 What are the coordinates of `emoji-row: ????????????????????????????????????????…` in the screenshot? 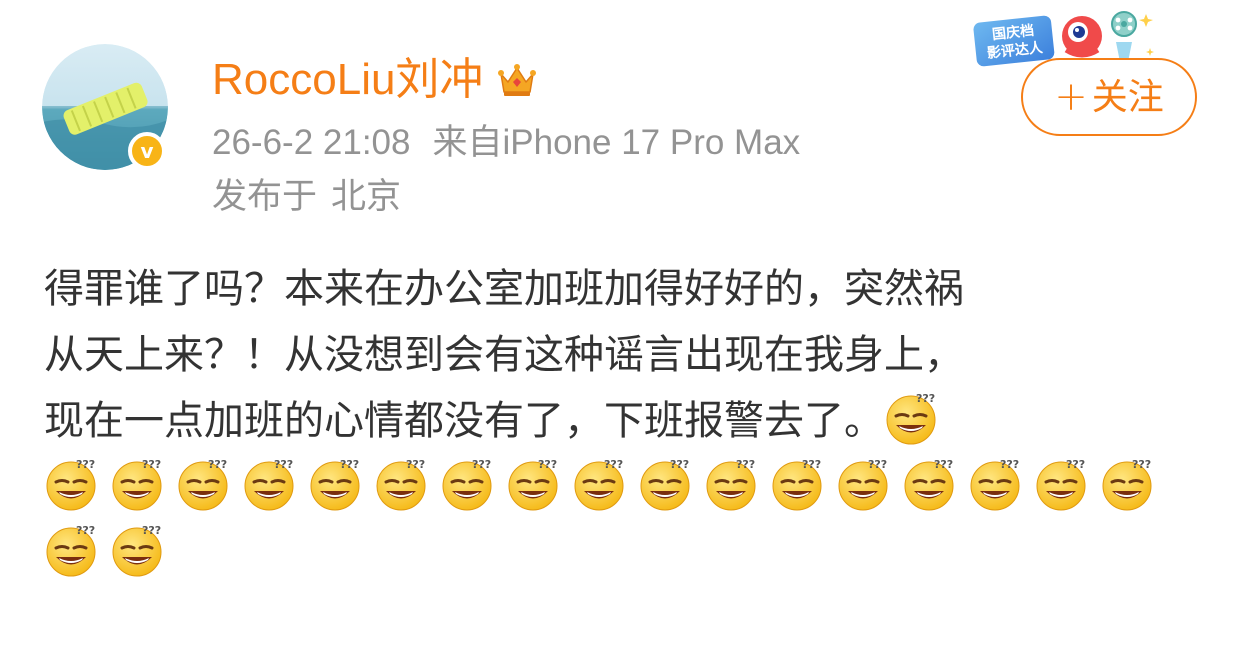 It's located at (614, 487).